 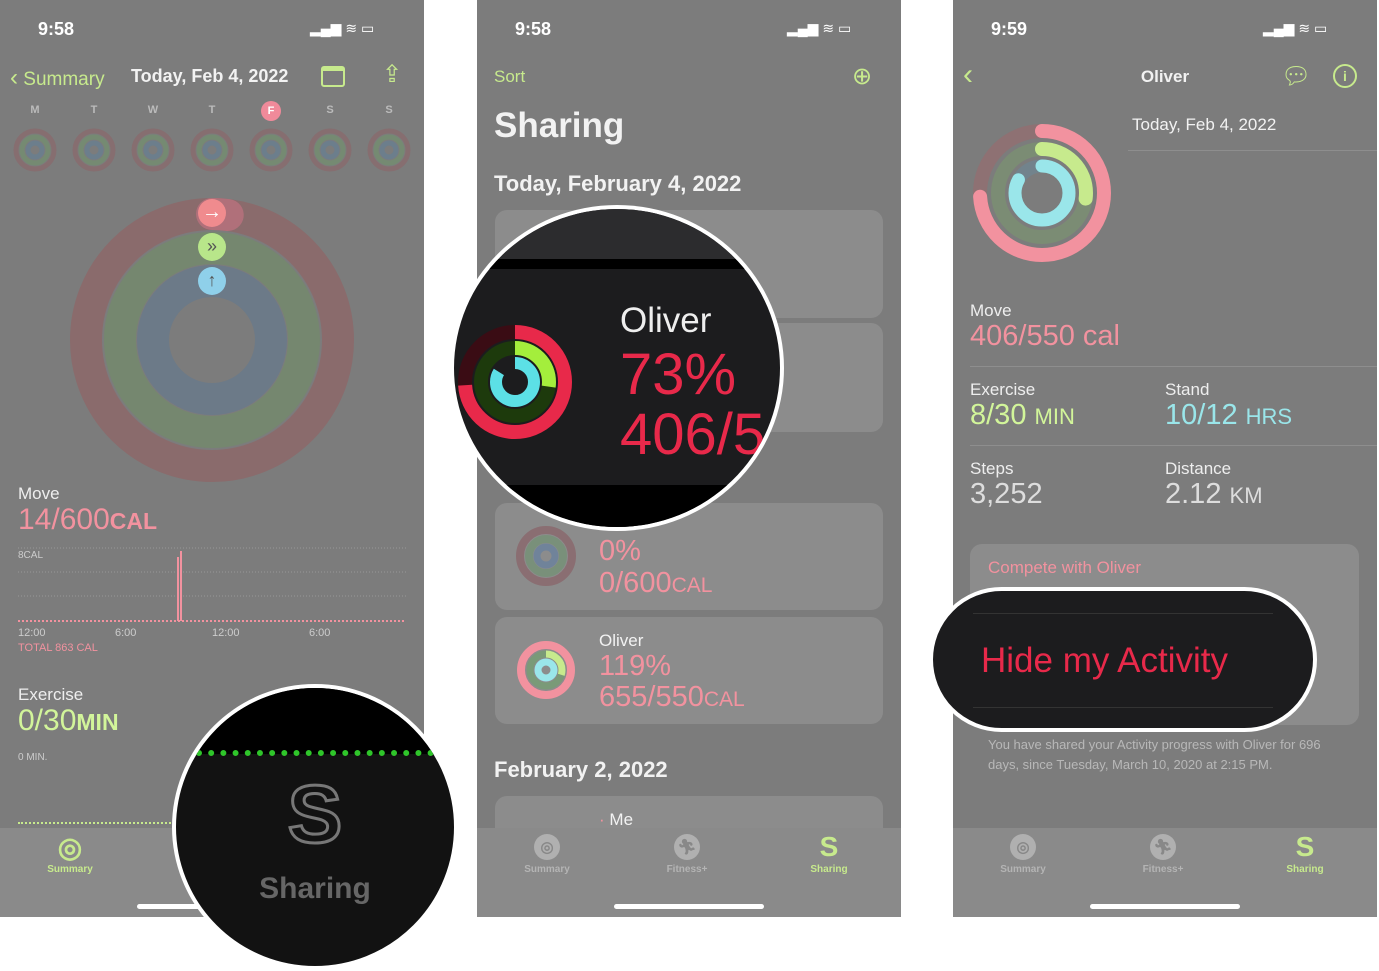 I want to click on chart-max-label: 8CAL, so click(x=31, y=555).